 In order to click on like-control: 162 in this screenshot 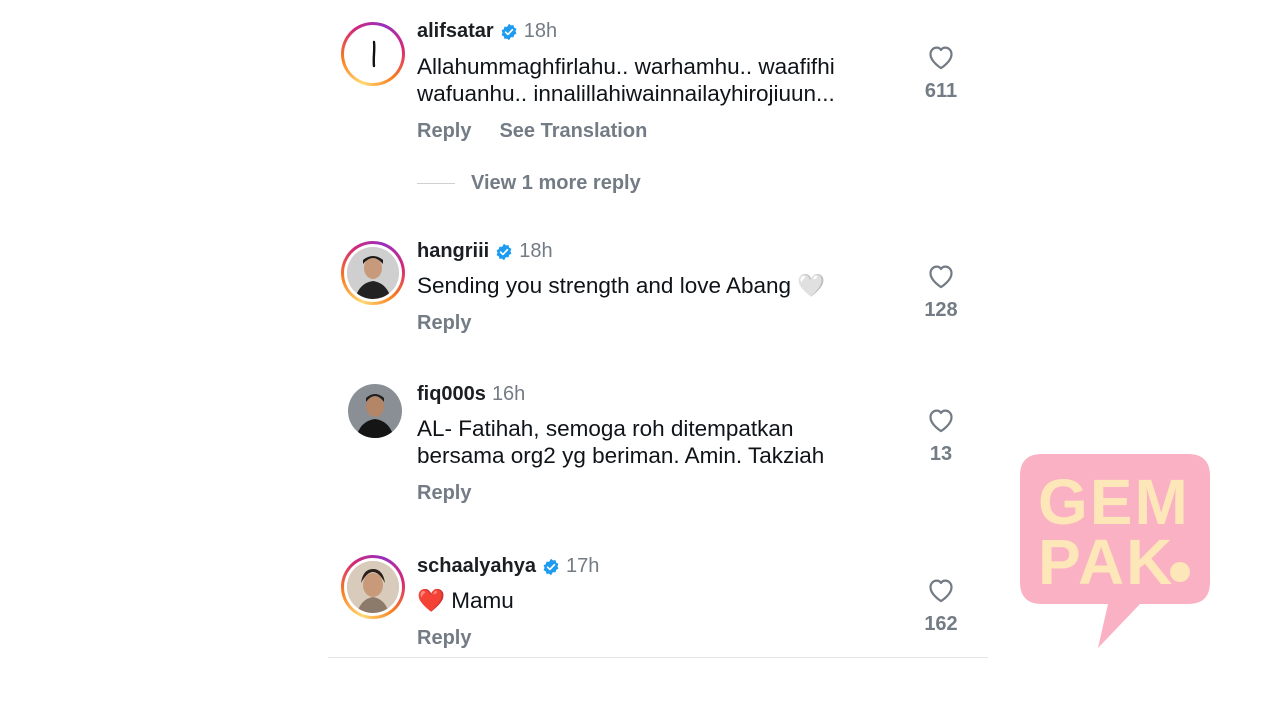, I will do `click(941, 606)`.